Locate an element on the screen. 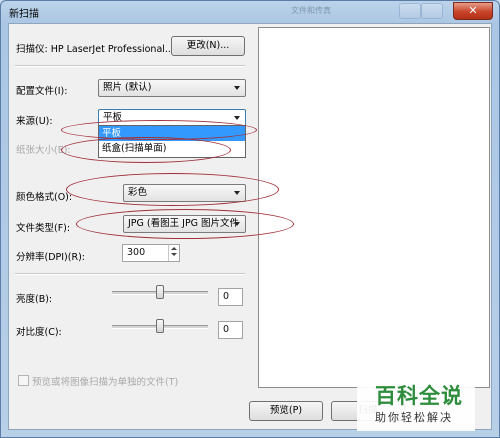 Image resolution: width=500 pixels, height=438 pixels. watermark-slogan: 助你轻松解决 is located at coordinates (414, 417).